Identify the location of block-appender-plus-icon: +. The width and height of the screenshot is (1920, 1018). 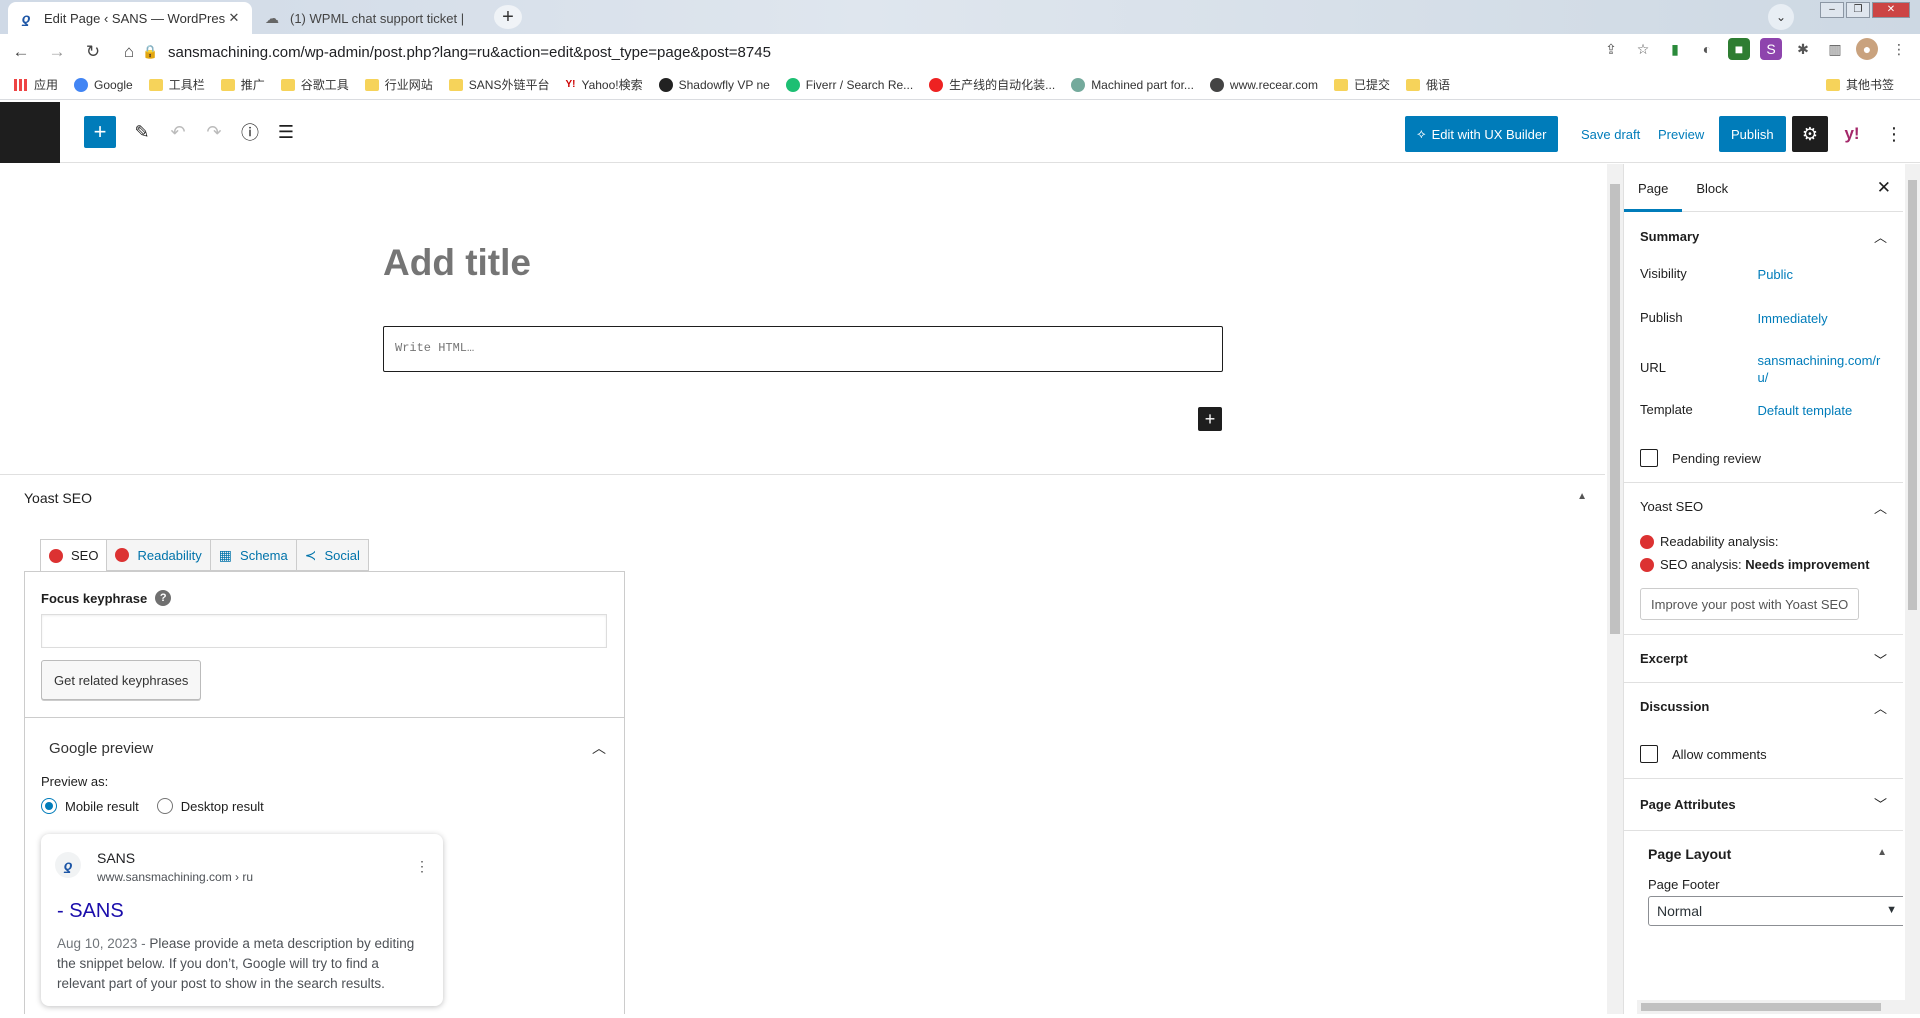
(1210, 419).